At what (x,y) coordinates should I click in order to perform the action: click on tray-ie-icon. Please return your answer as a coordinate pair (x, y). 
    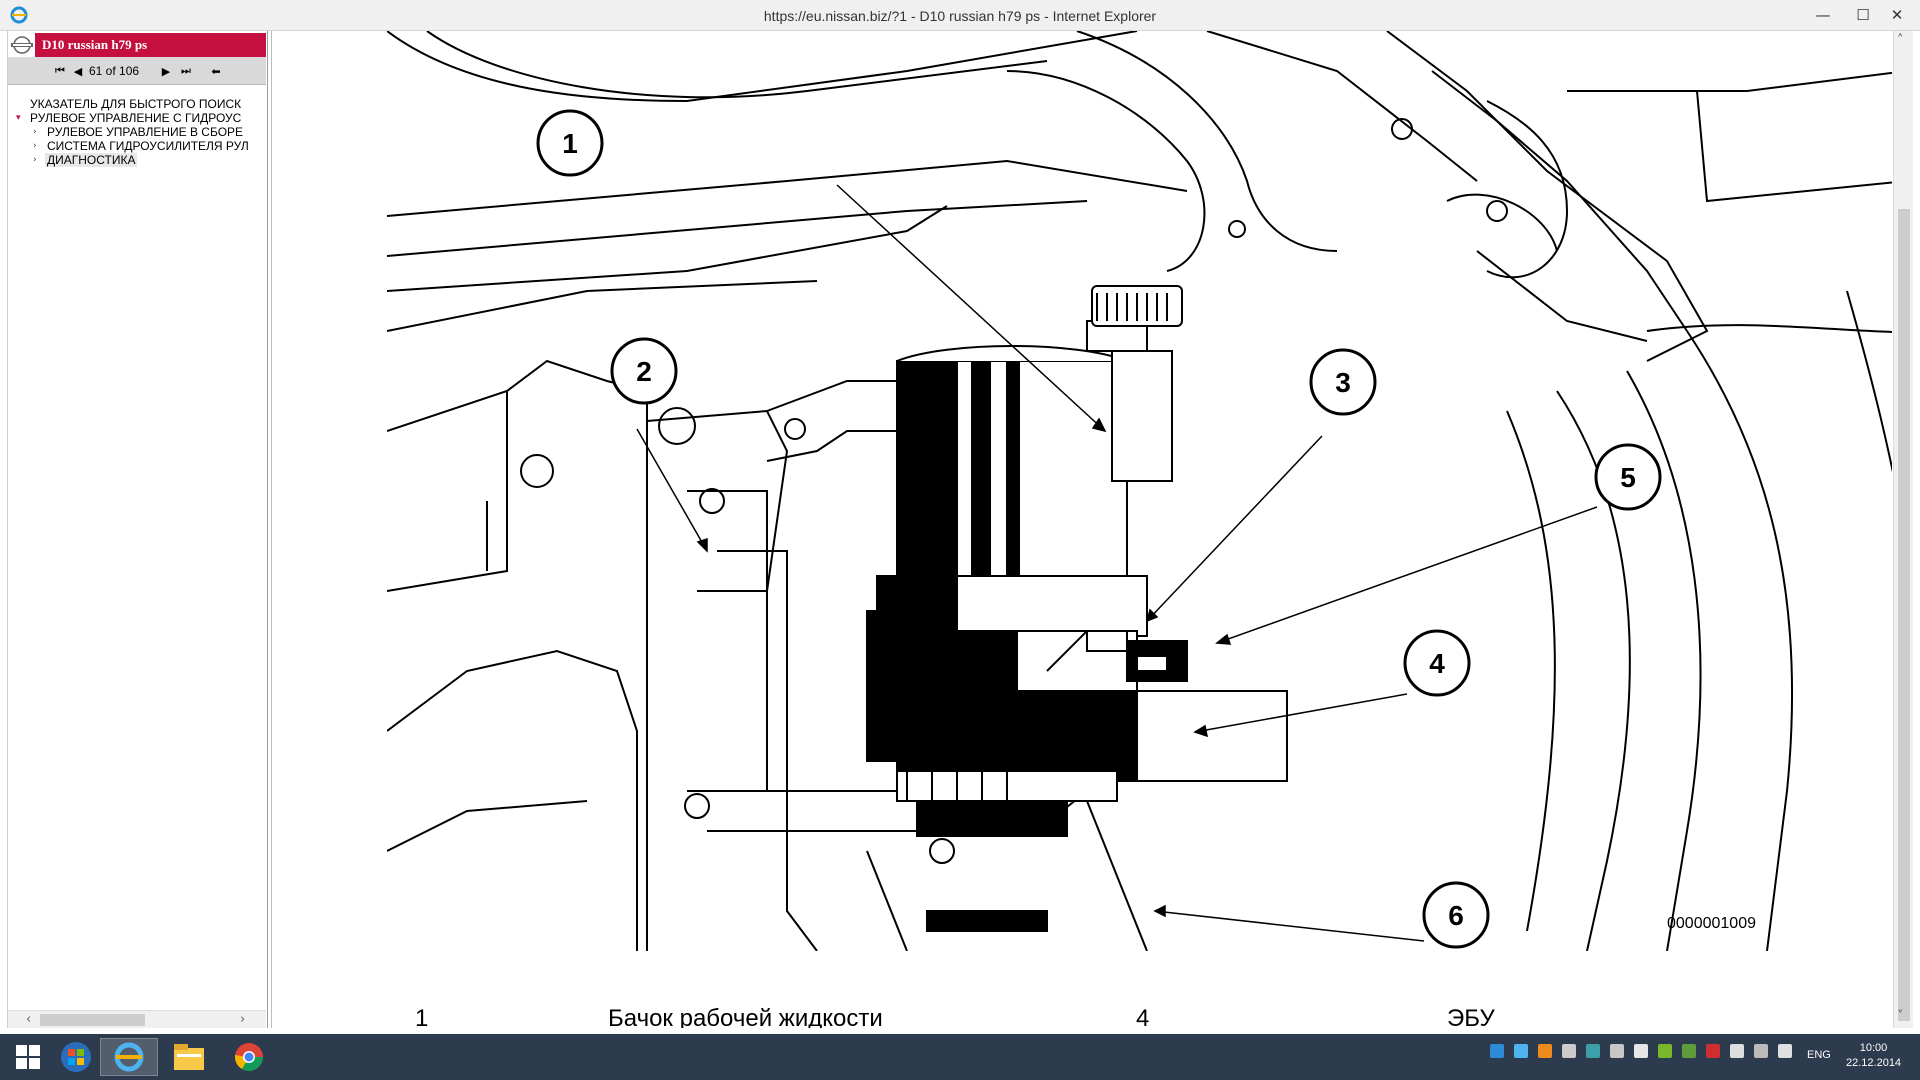
    Looking at the image, I should click on (1521, 1051).